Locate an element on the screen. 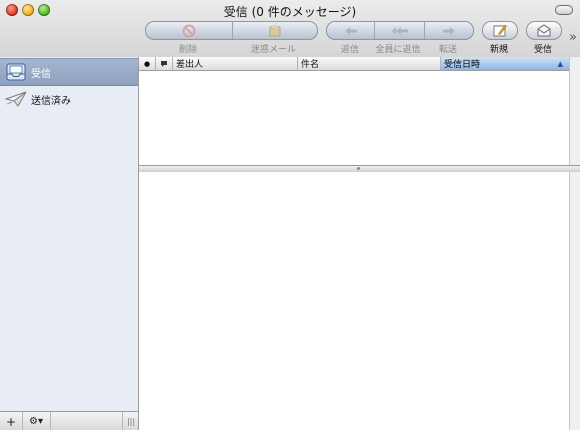 This screenshot has width=580, height=430. get-mail-icon is located at coordinates (544, 30).